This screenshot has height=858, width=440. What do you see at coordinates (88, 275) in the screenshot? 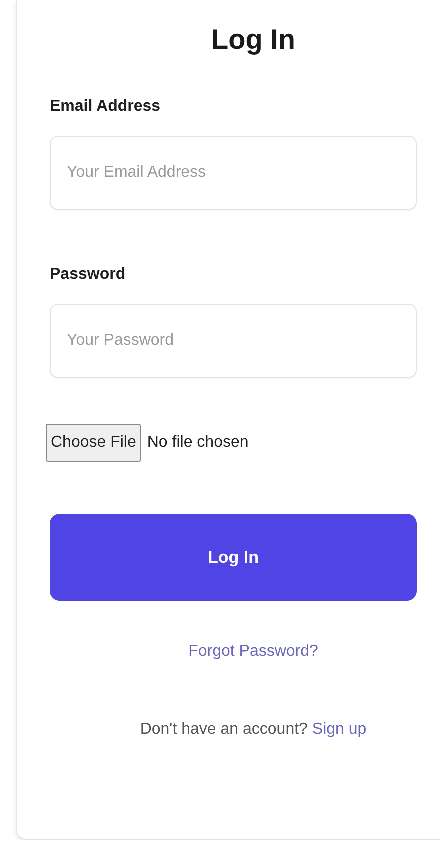
I see `field-label: Password` at bounding box center [88, 275].